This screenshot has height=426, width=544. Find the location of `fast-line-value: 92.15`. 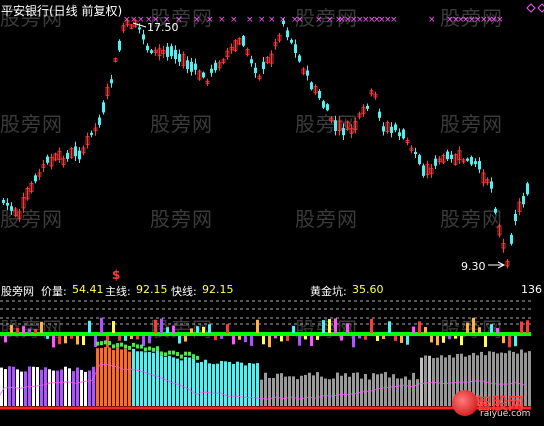

fast-line-value: 92.15 is located at coordinates (218, 289).